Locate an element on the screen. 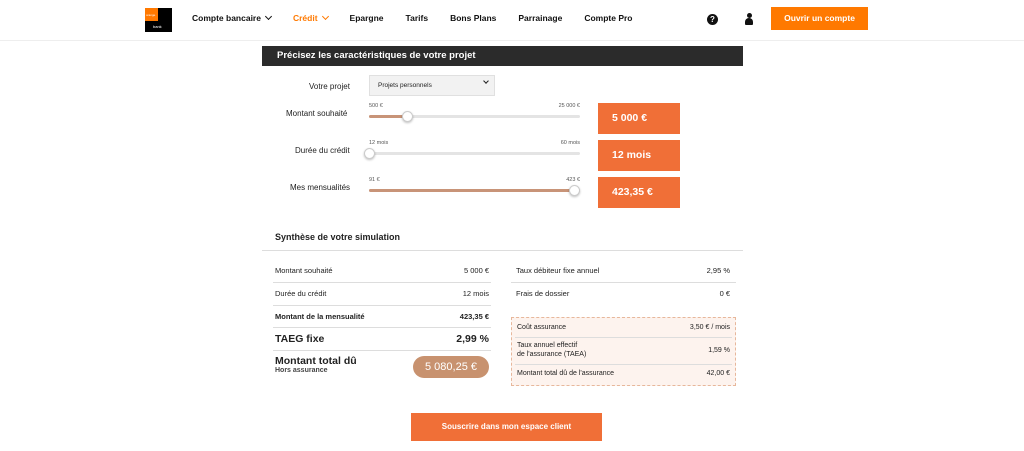 The width and height of the screenshot is (1024, 451). summary-title: Synthèse de votre simulation is located at coordinates (338, 237).